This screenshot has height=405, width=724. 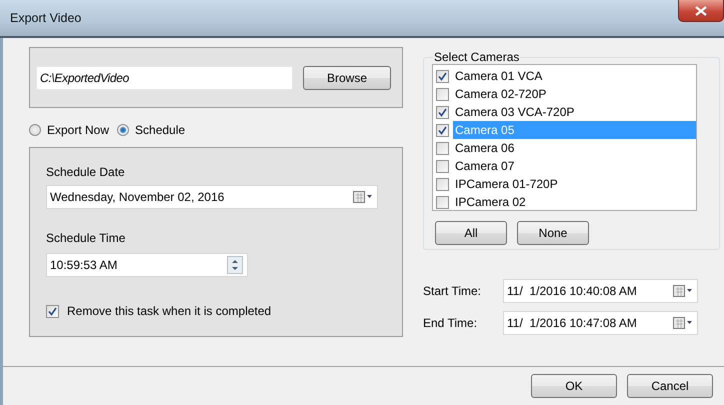 I want to click on camera-item: Camera 02-720P, so click(x=500, y=94).